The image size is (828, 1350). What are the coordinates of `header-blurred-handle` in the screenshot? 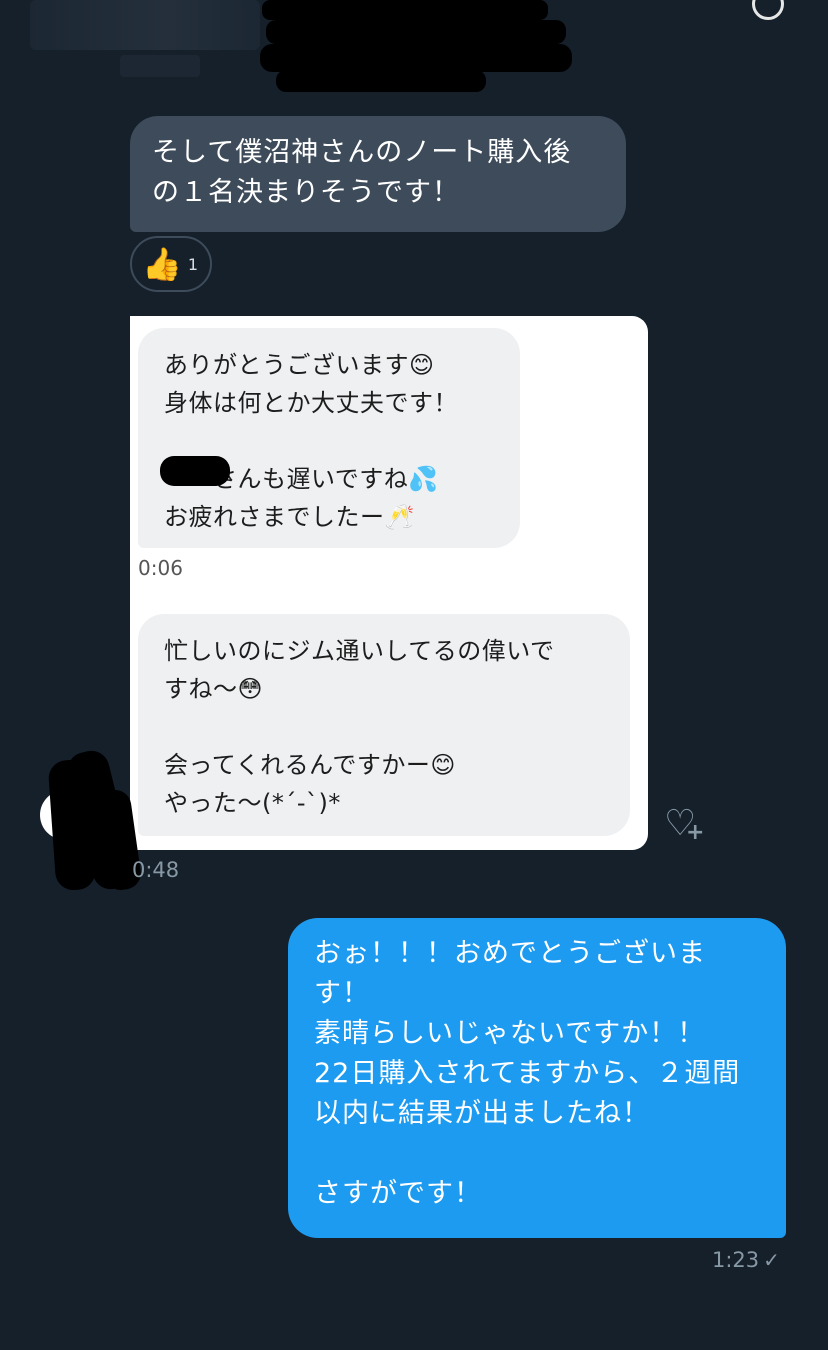 It's located at (160, 66).